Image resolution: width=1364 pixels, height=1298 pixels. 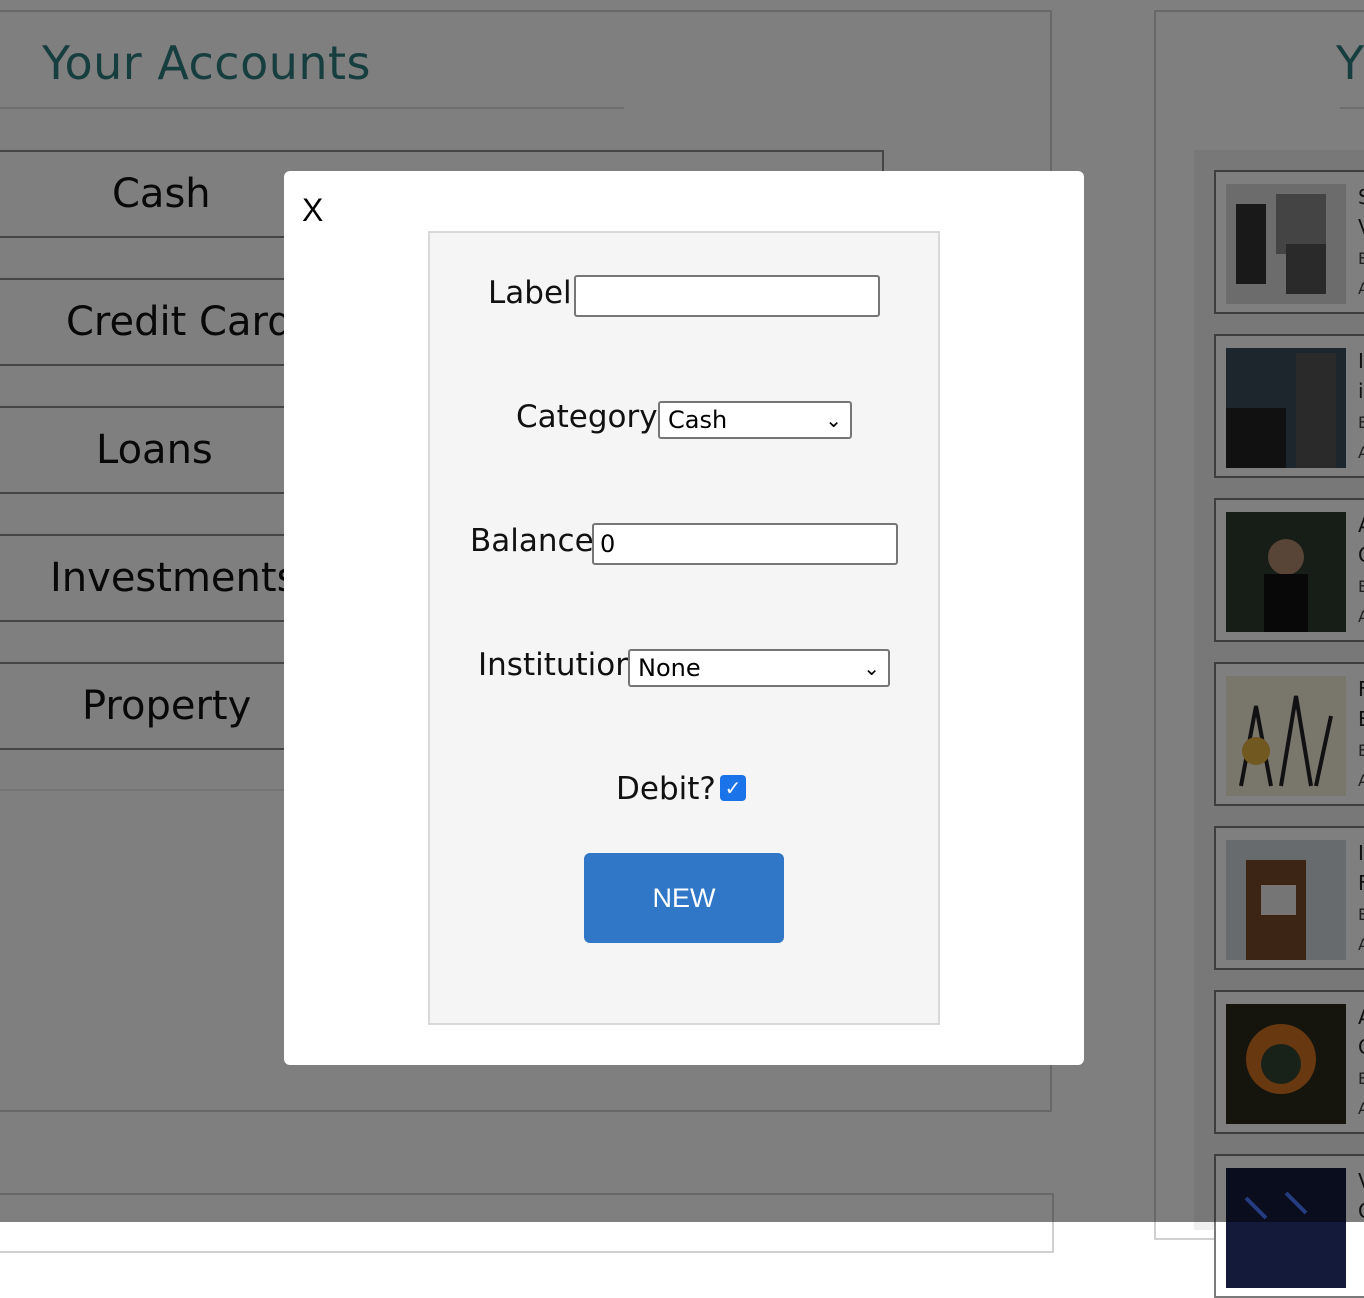 What do you see at coordinates (684, 898) in the screenshot?
I see `new-account-button: NEW` at bounding box center [684, 898].